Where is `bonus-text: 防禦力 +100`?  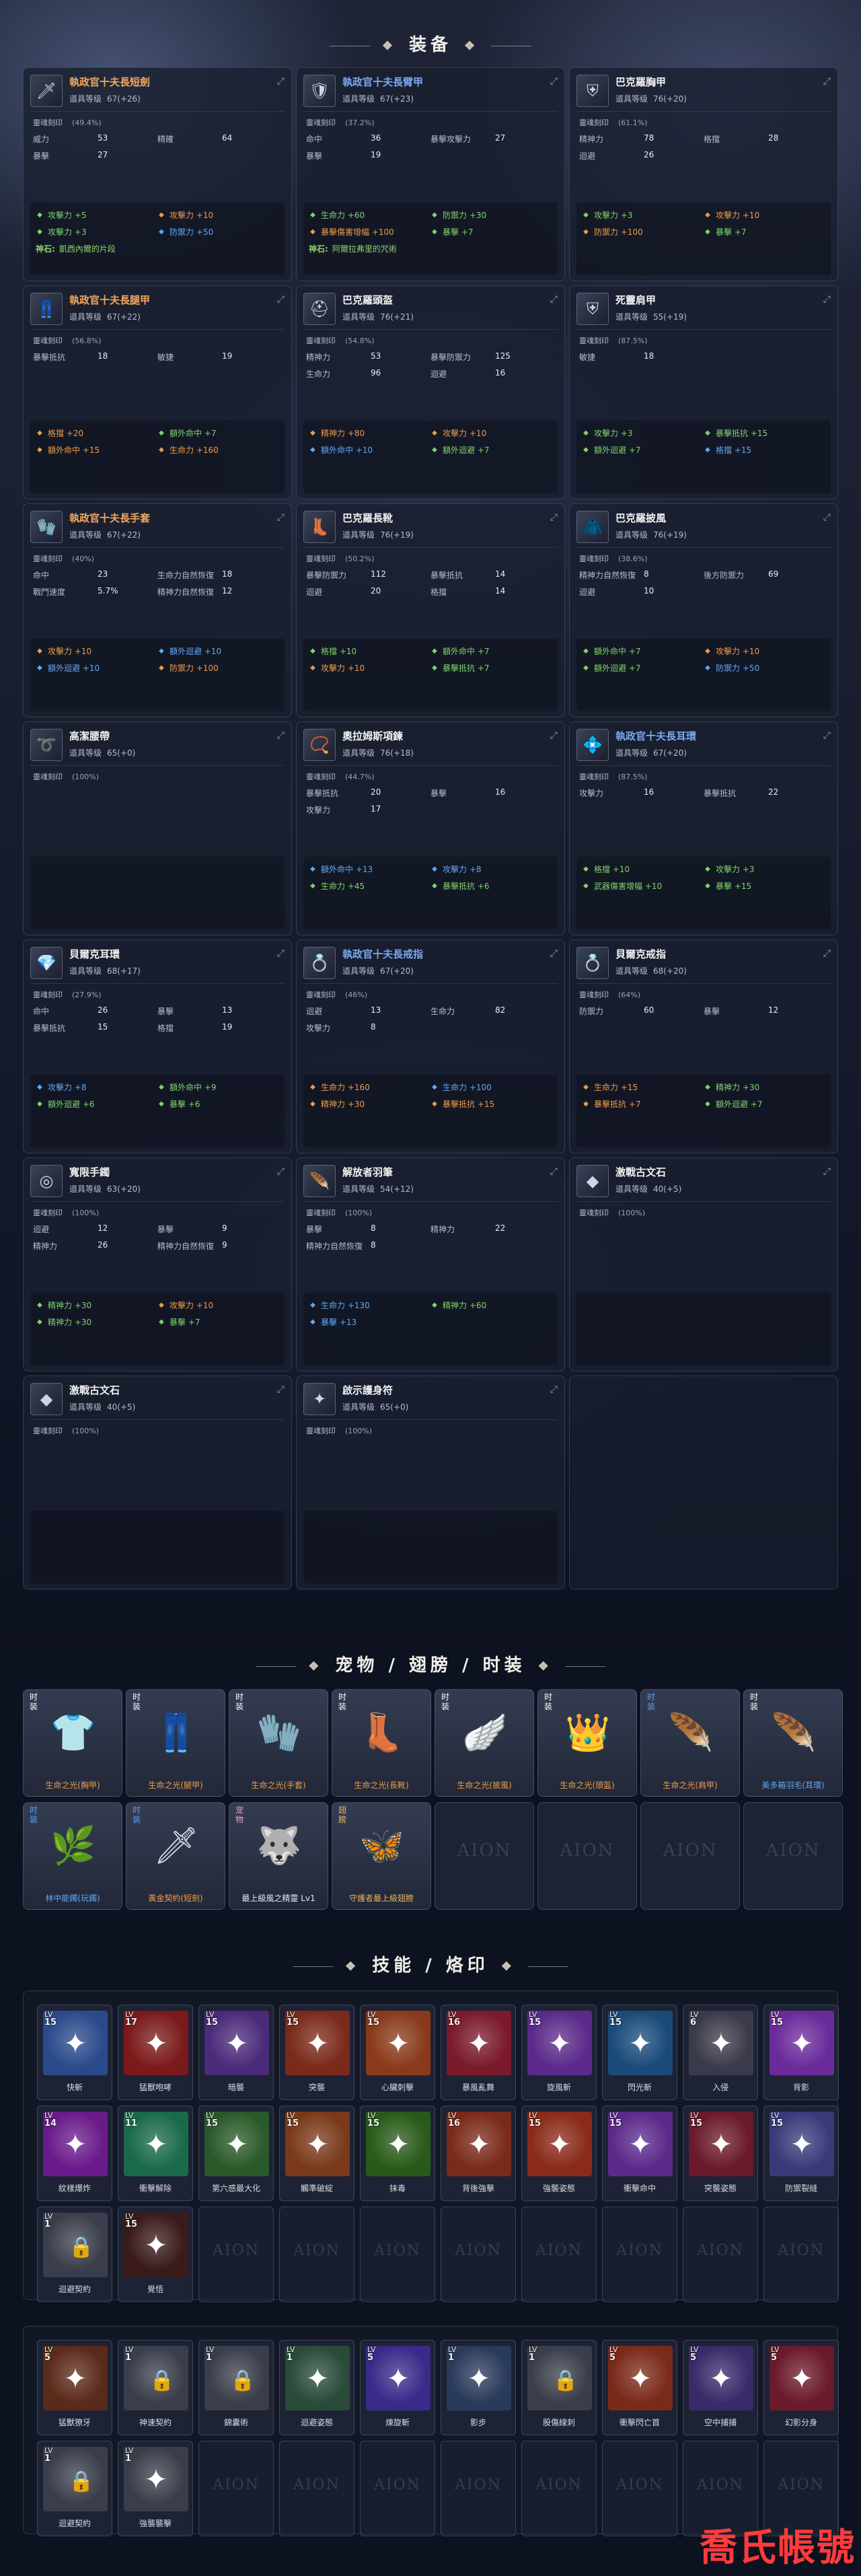 bonus-text: 防禦力 +100 is located at coordinates (194, 668).